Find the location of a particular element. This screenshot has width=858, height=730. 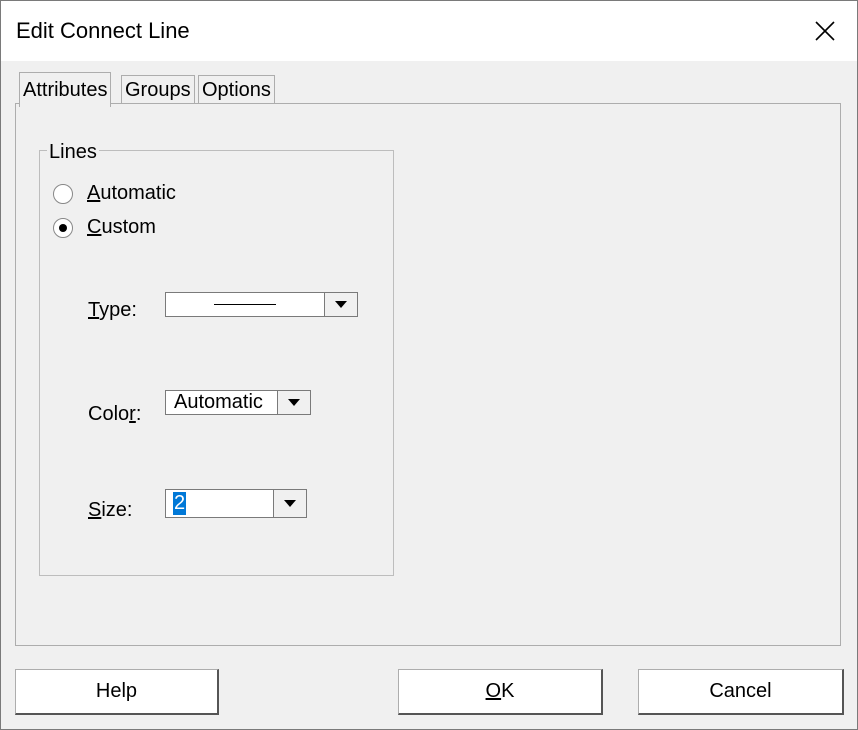

radio-automatic-label: Automatic is located at coordinates (131, 193).